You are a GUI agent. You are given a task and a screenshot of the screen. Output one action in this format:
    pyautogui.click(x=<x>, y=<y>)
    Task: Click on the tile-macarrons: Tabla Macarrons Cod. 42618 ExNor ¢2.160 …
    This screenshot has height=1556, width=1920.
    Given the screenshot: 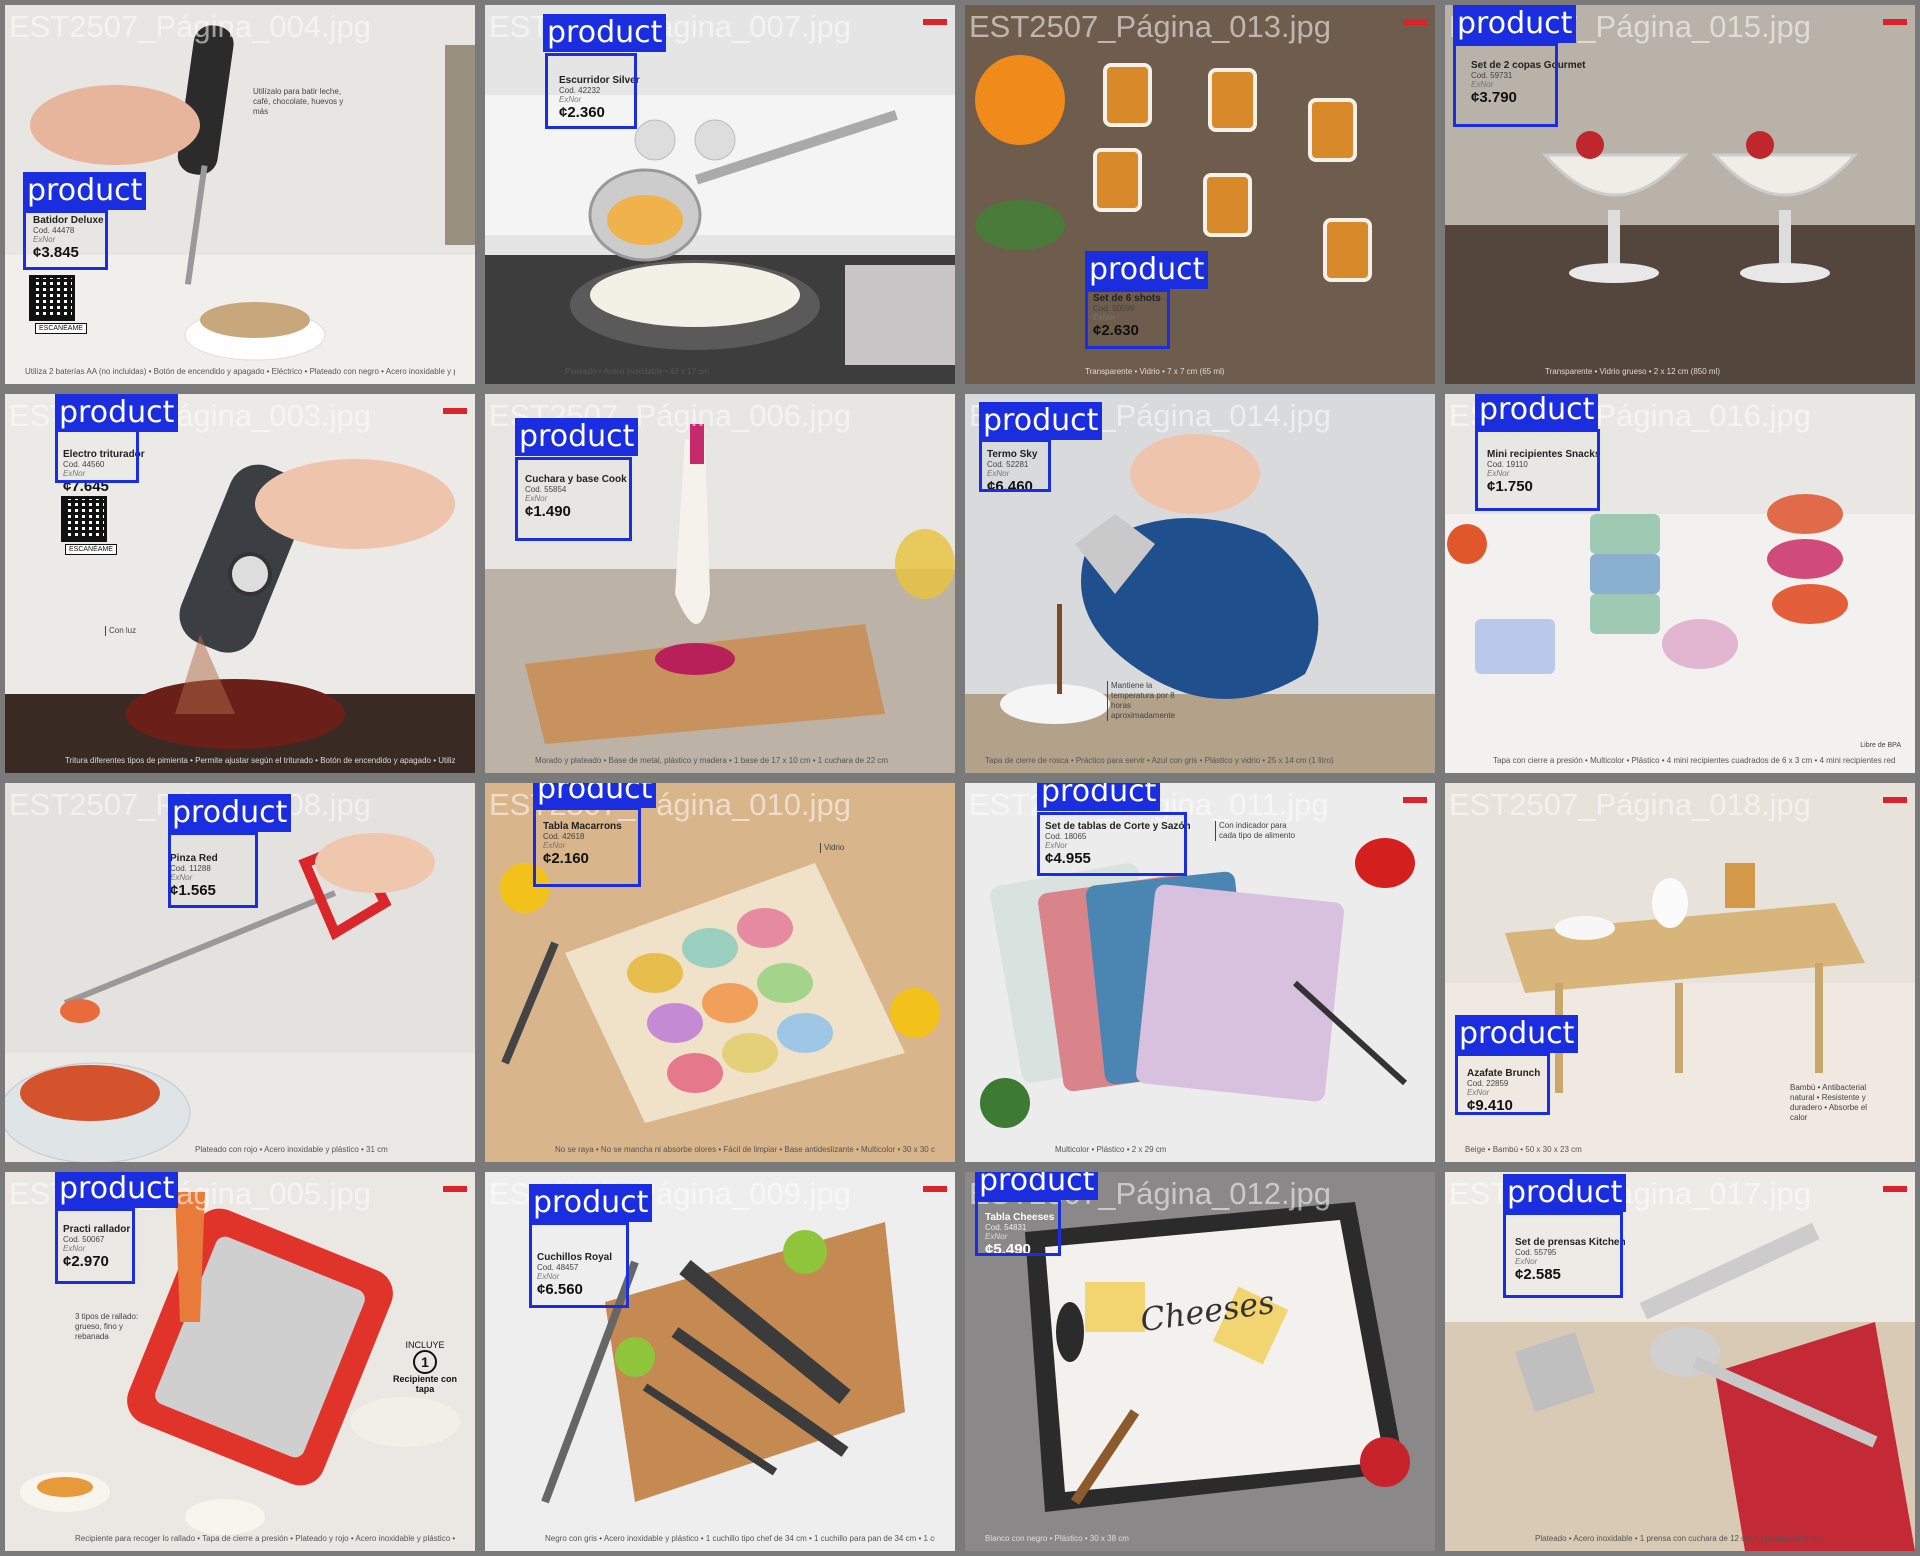 What is the action you would take?
    pyautogui.click(x=720, y=972)
    